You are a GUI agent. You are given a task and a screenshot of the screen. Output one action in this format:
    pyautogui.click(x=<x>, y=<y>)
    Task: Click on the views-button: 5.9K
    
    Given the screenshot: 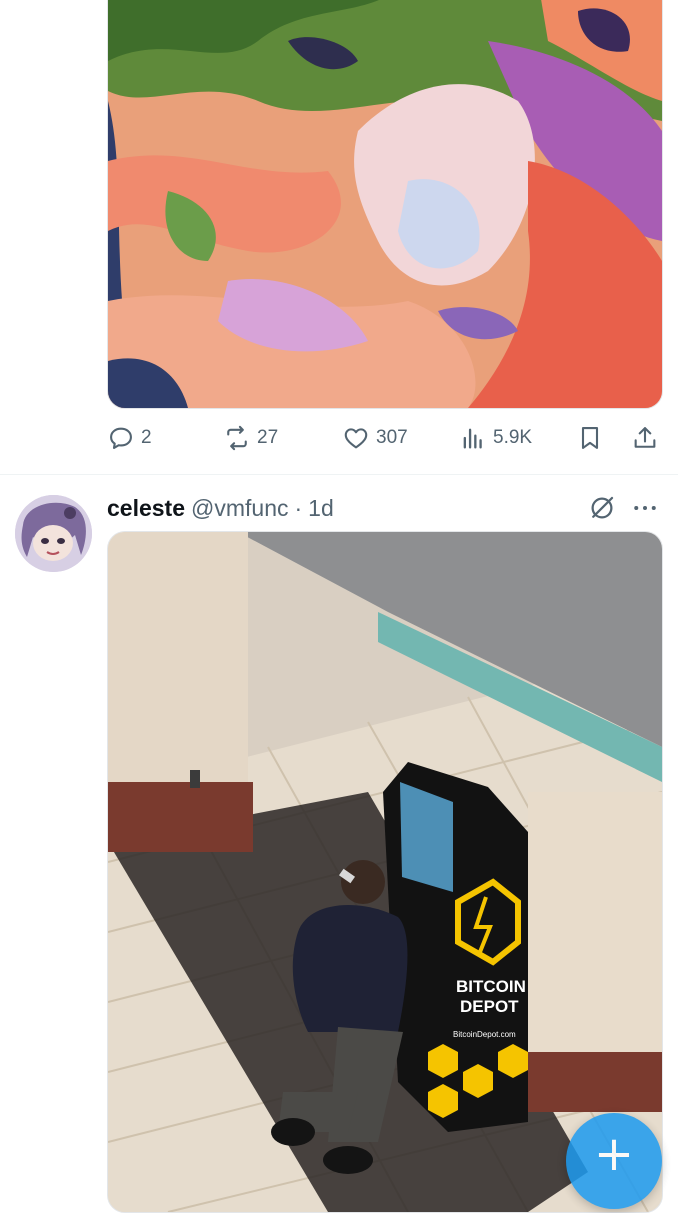 What is the action you would take?
    pyautogui.click(x=495, y=438)
    